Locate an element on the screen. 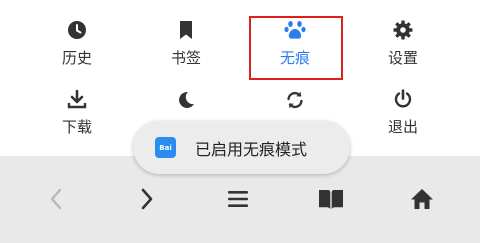 This screenshot has width=480, height=243. menu-item-label: 下载 is located at coordinates (76, 127).